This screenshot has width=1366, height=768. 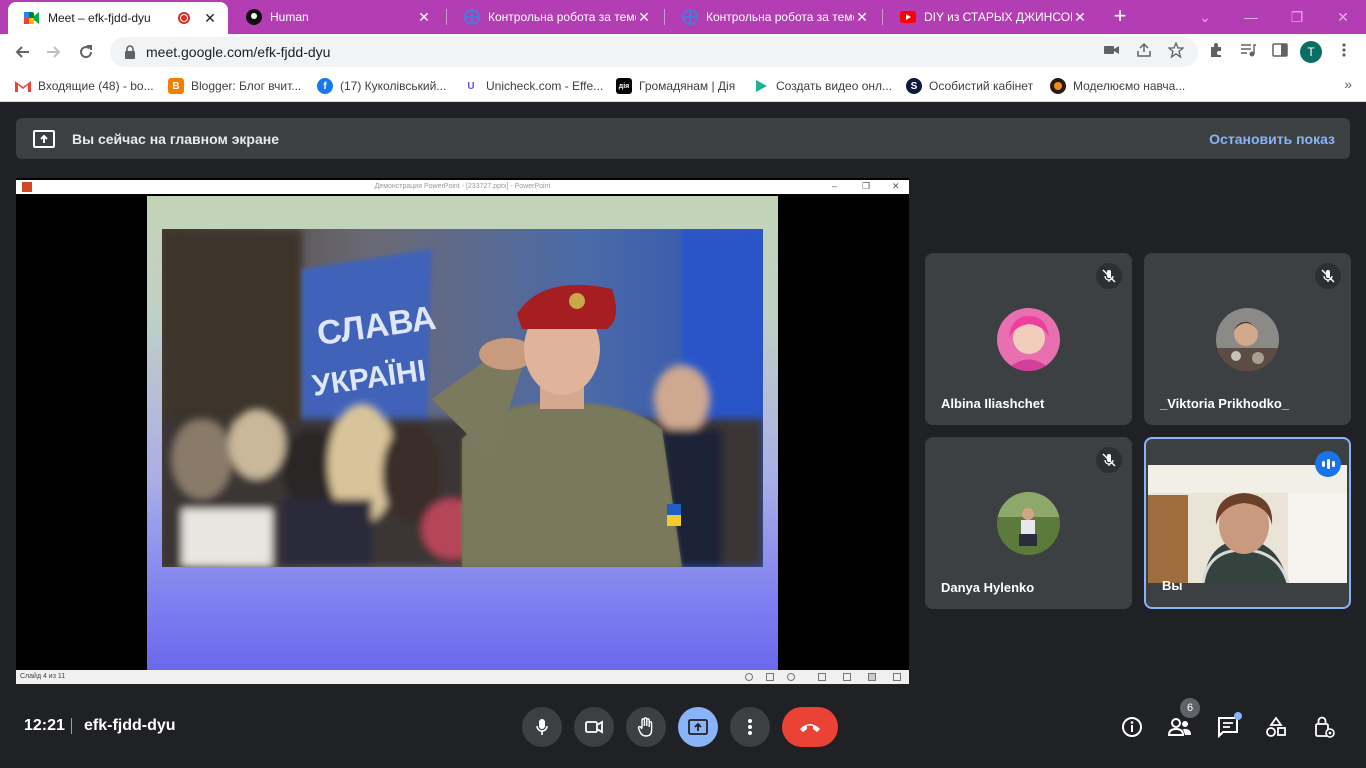 I want to click on tab-human: Human ✕, so click(x=336, y=17).